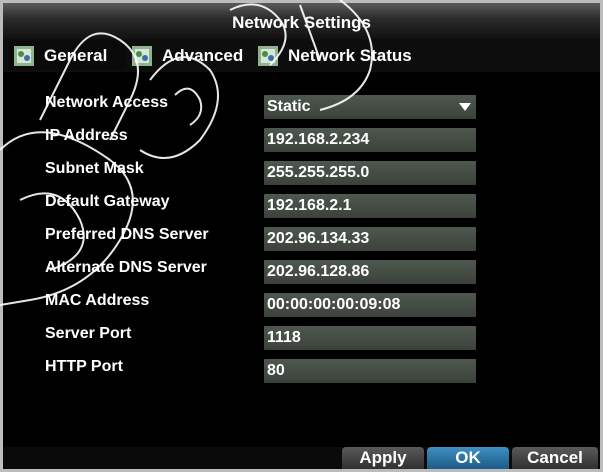  I want to click on default-gateway-row: Default Gateway 192.168.2.1, so click(301, 204).